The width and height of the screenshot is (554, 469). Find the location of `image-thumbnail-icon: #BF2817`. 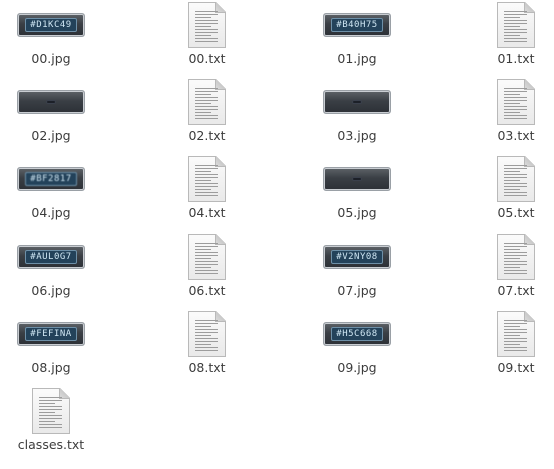

image-thumbnail-icon: #BF2817 is located at coordinates (51, 179).